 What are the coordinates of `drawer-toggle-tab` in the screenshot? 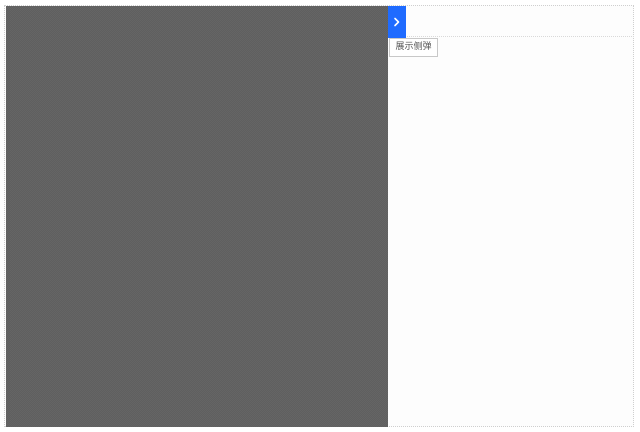 It's located at (397, 22).